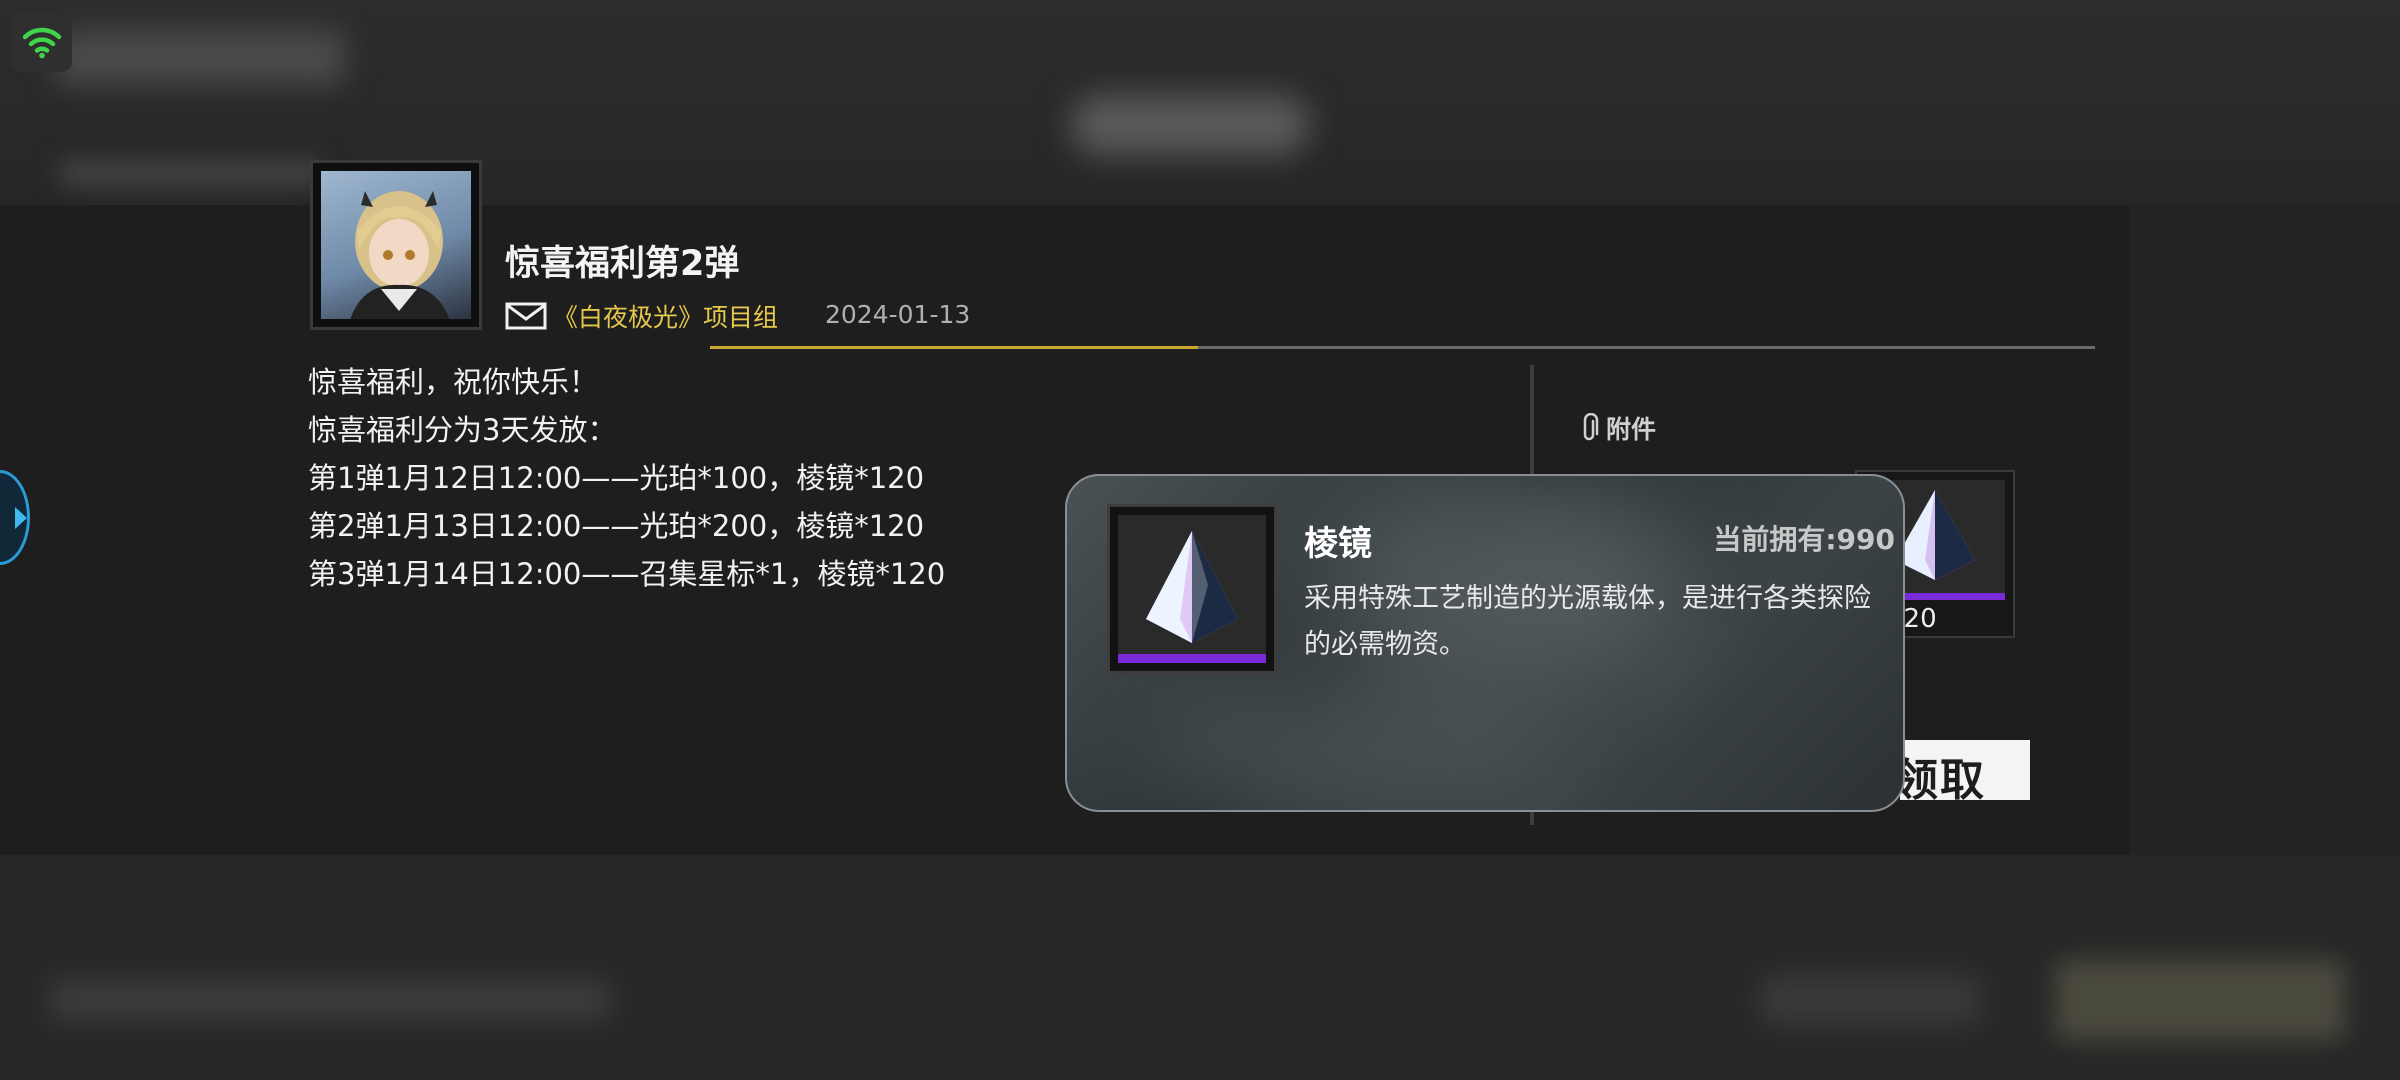 Image resolution: width=2400 pixels, height=1080 pixels. I want to click on blurred-claim-all-button, so click(2200, 1000).